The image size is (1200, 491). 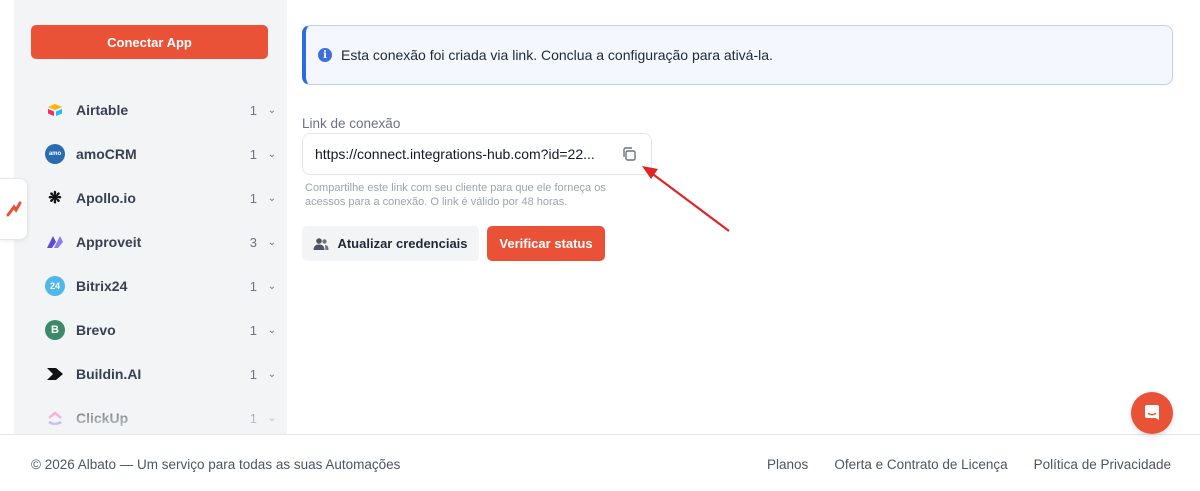 I want to click on chat-icon, so click(x=1152, y=412).